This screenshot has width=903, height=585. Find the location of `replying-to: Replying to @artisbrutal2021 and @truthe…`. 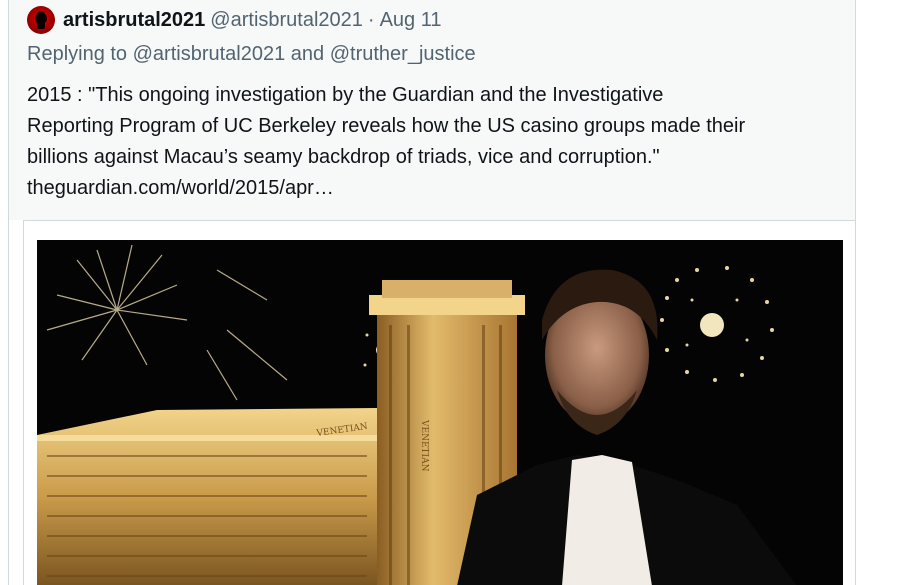

replying-to: Replying to @artisbrutal2021 and @truthe… is located at coordinates (251, 54).